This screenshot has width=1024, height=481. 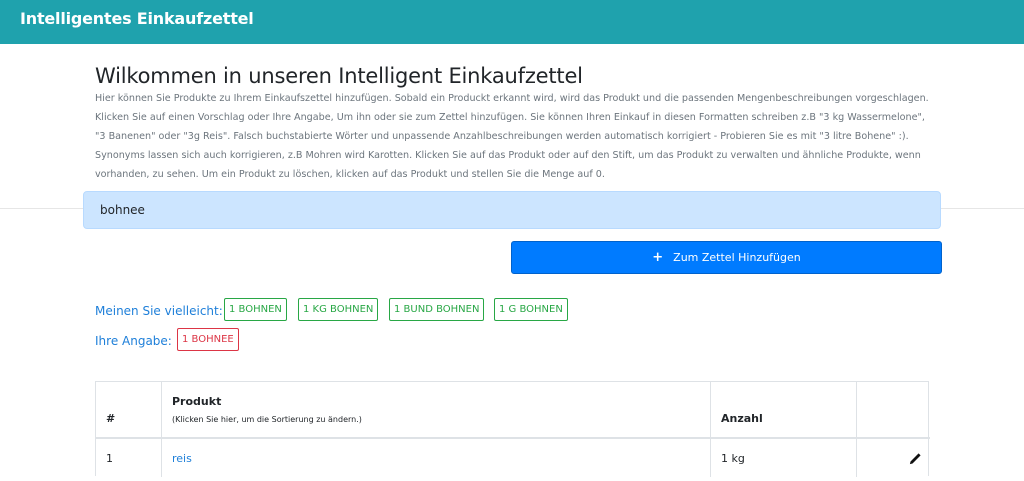 What do you see at coordinates (742, 418) in the screenshot?
I see `amount-header: Anzahl` at bounding box center [742, 418].